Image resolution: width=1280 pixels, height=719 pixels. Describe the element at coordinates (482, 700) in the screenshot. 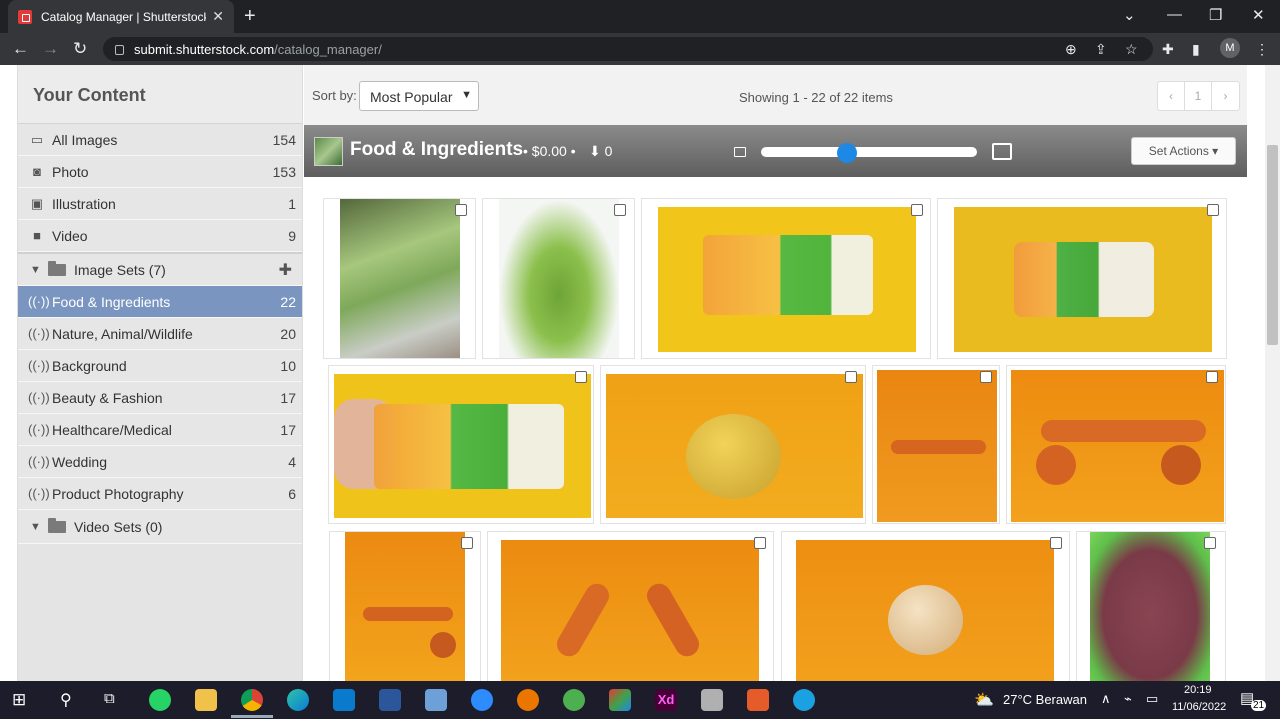

I see `zoom-app-icon` at that location.